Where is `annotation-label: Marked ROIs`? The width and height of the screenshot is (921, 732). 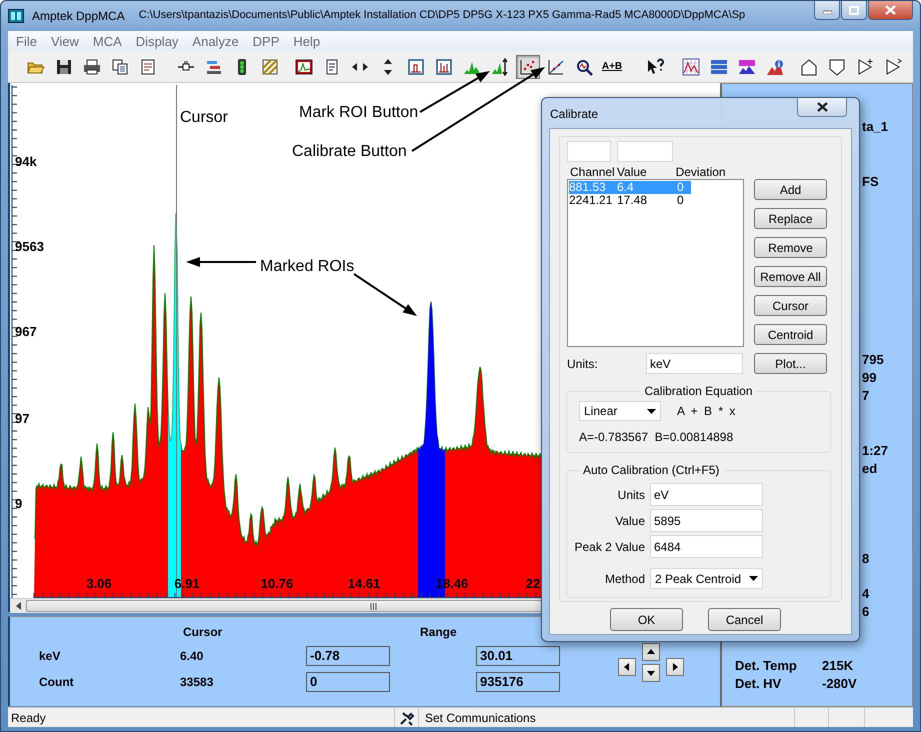
annotation-label: Marked ROIs is located at coordinates (307, 266).